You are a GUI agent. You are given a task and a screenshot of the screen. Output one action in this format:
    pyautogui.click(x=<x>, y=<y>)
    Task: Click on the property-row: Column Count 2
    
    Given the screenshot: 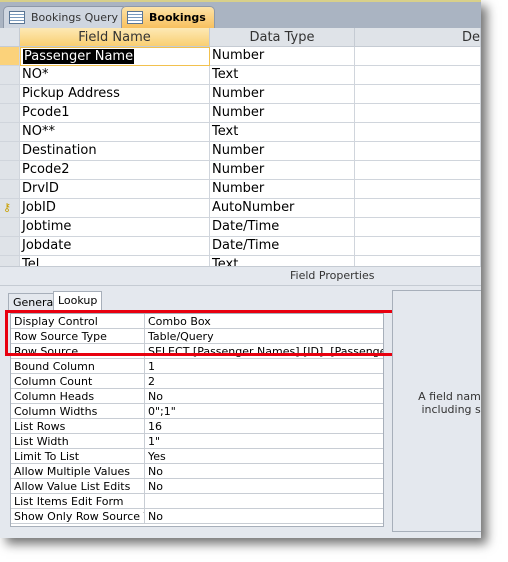 What is the action you would take?
    pyautogui.click(x=197, y=381)
    